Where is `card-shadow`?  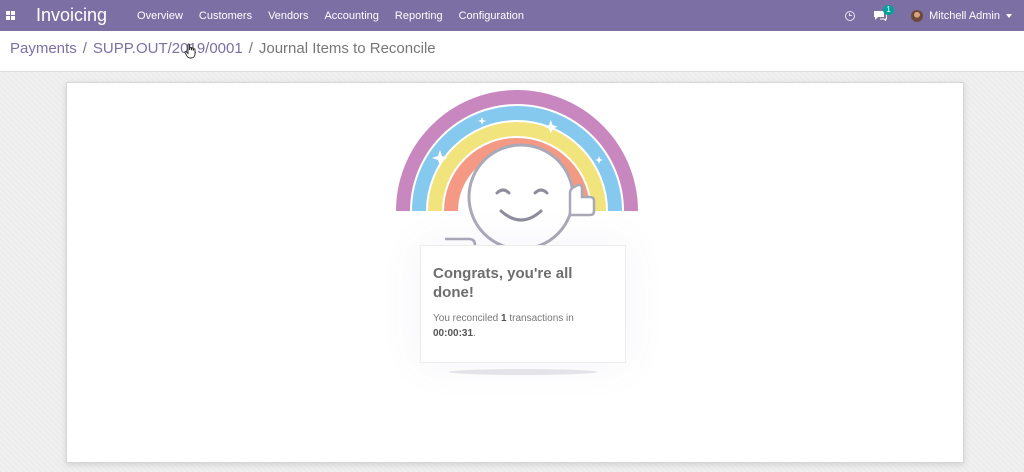 card-shadow is located at coordinates (523, 372).